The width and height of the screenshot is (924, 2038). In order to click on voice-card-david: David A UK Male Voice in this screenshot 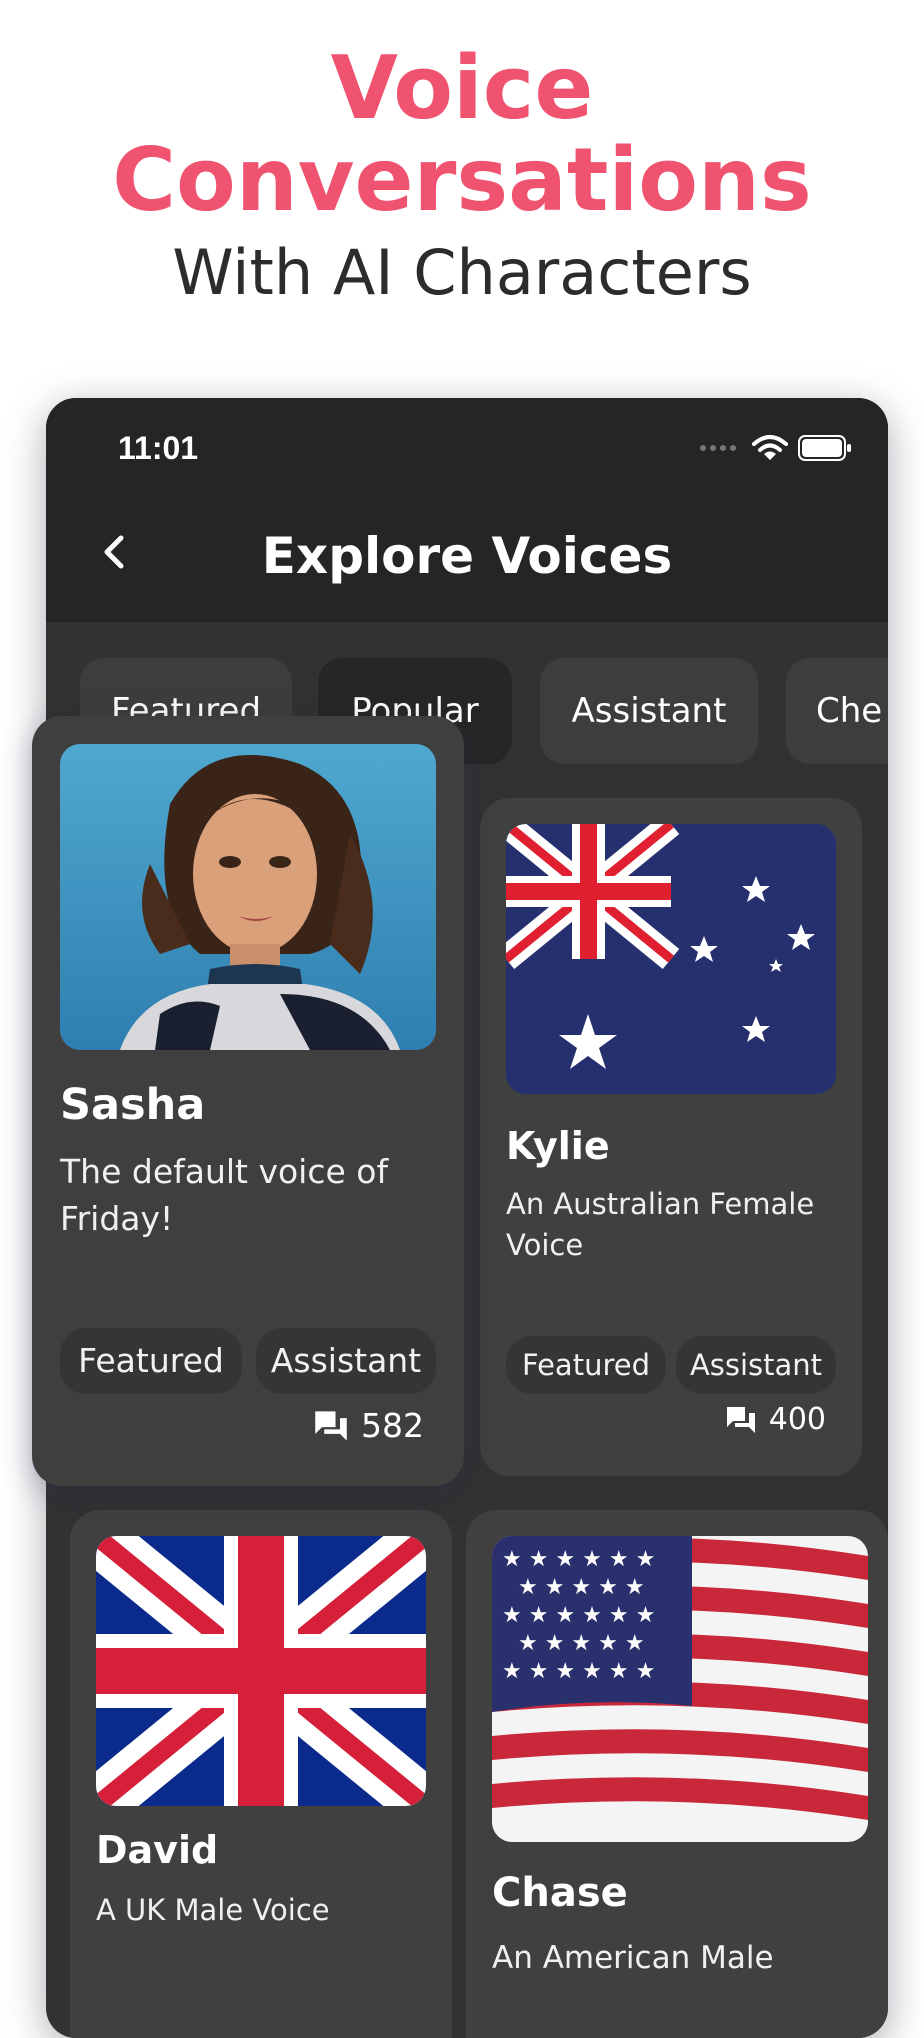, I will do `click(261, 1774)`.